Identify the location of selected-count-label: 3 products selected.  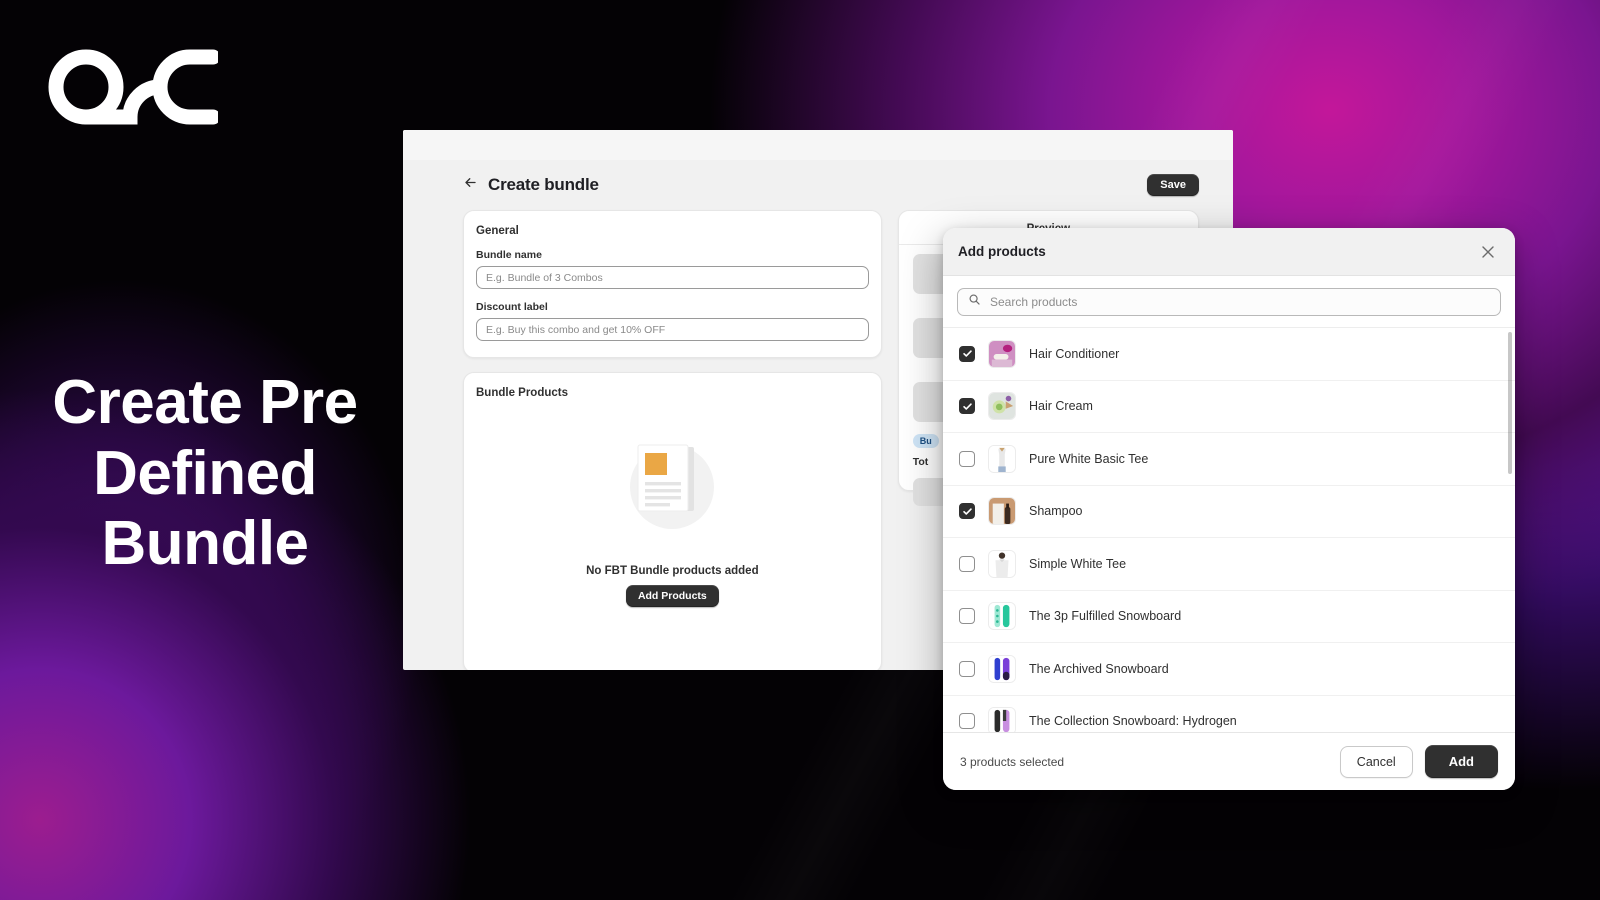
(1012, 761).